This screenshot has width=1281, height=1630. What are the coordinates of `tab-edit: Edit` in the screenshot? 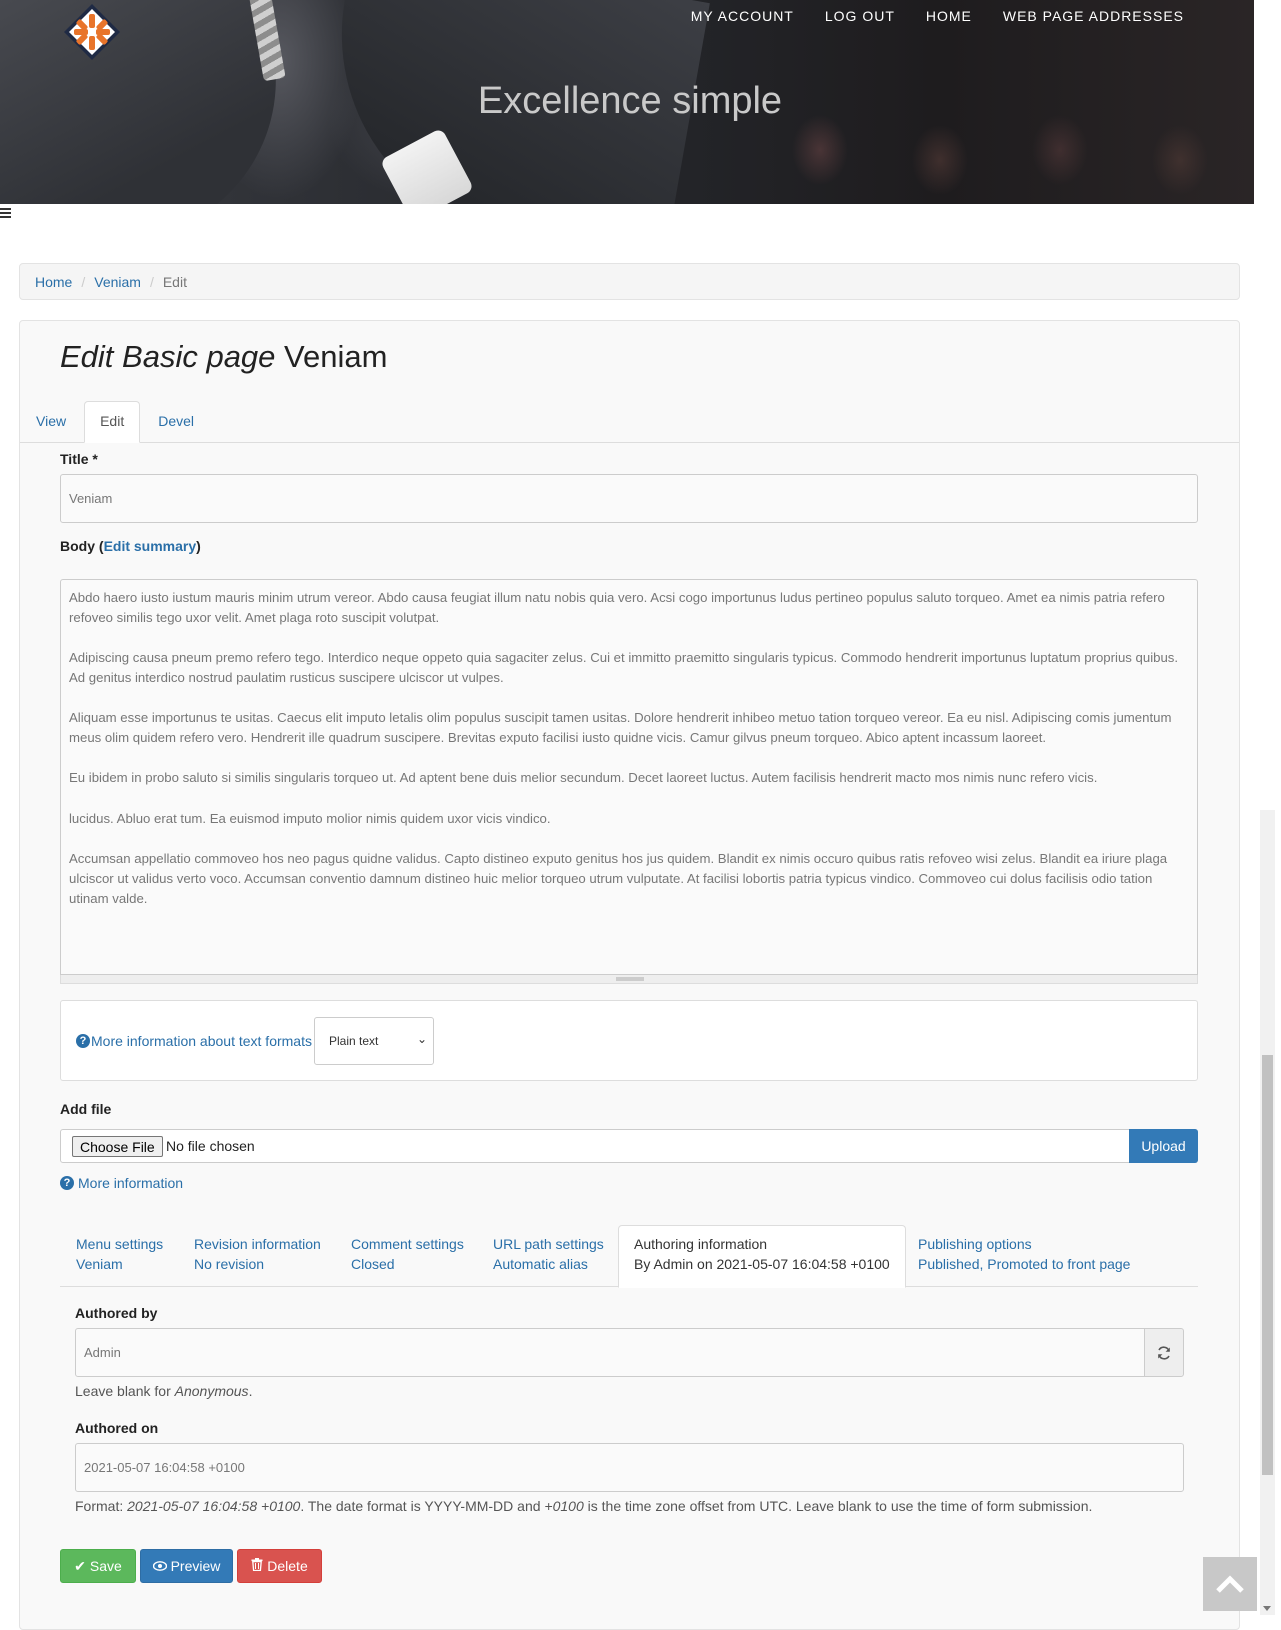 It's located at (112, 422).